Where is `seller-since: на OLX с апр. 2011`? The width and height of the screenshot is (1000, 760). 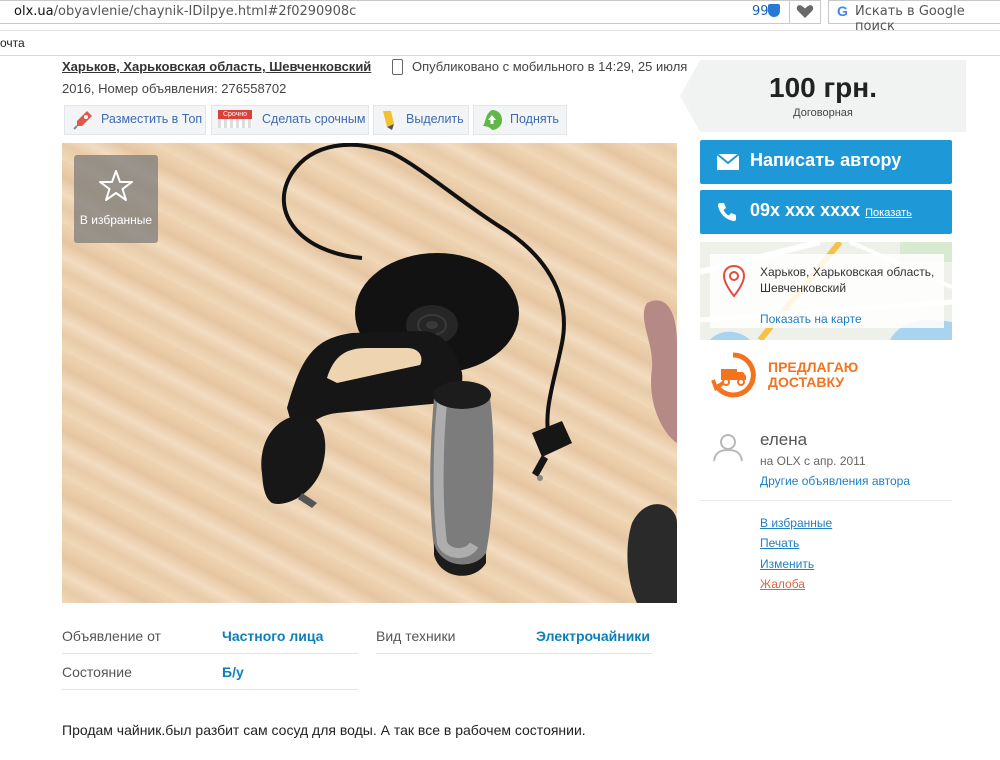
seller-since: на OLX с апр. 2011 is located at coordinates (813, 461).